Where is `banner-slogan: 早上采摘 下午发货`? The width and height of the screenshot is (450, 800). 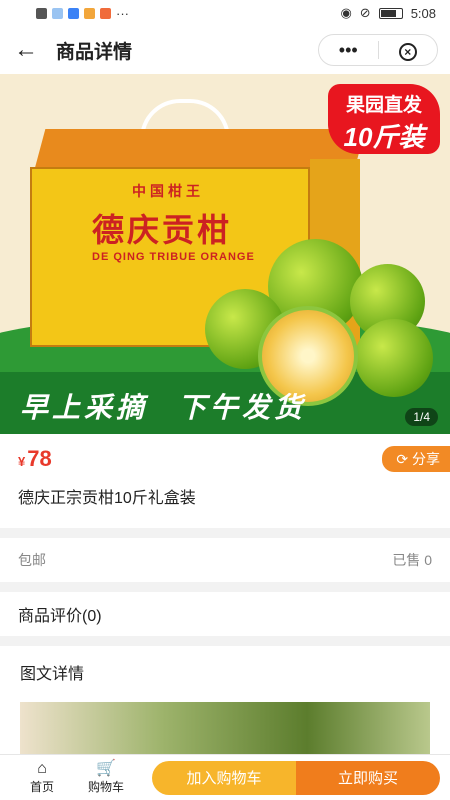 banner-slogan: 早上采摘 下午发货 is located at coordinates (178, 406).